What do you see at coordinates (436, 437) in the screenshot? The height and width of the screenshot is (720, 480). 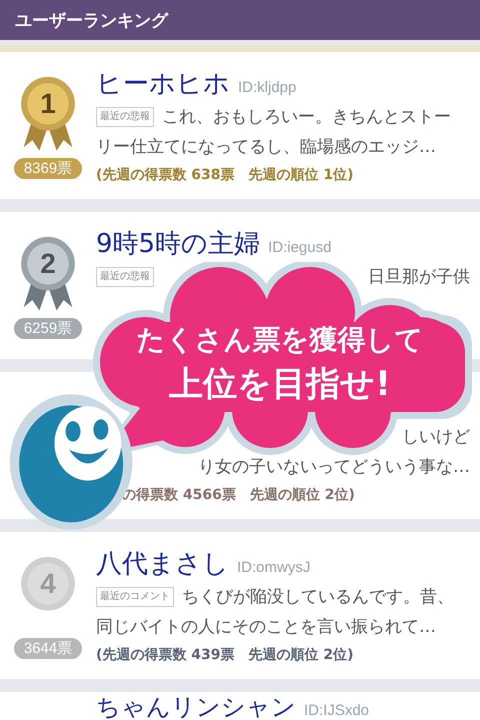 I see `comment-text: しいけど` at bounding box center [436, 437].